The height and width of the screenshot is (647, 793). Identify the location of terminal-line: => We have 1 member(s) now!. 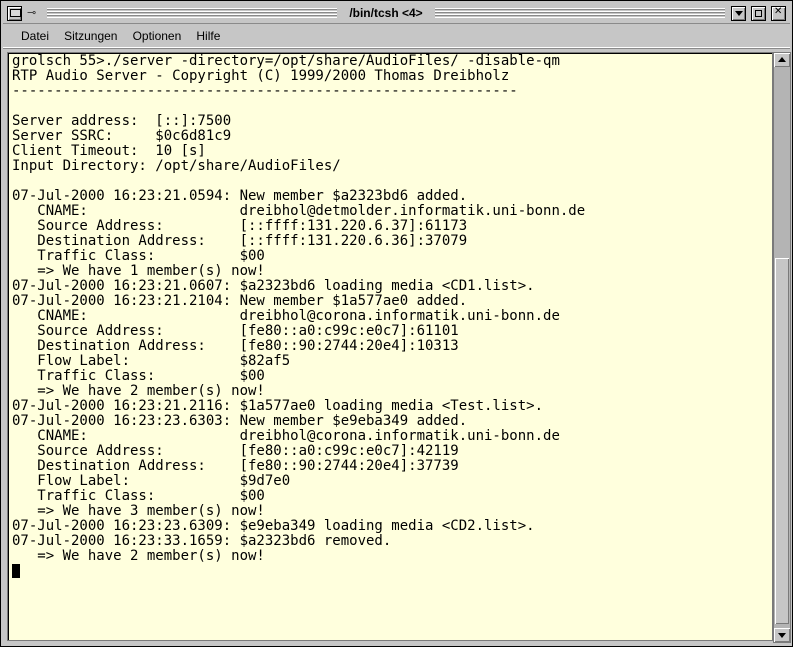
(138, 271).